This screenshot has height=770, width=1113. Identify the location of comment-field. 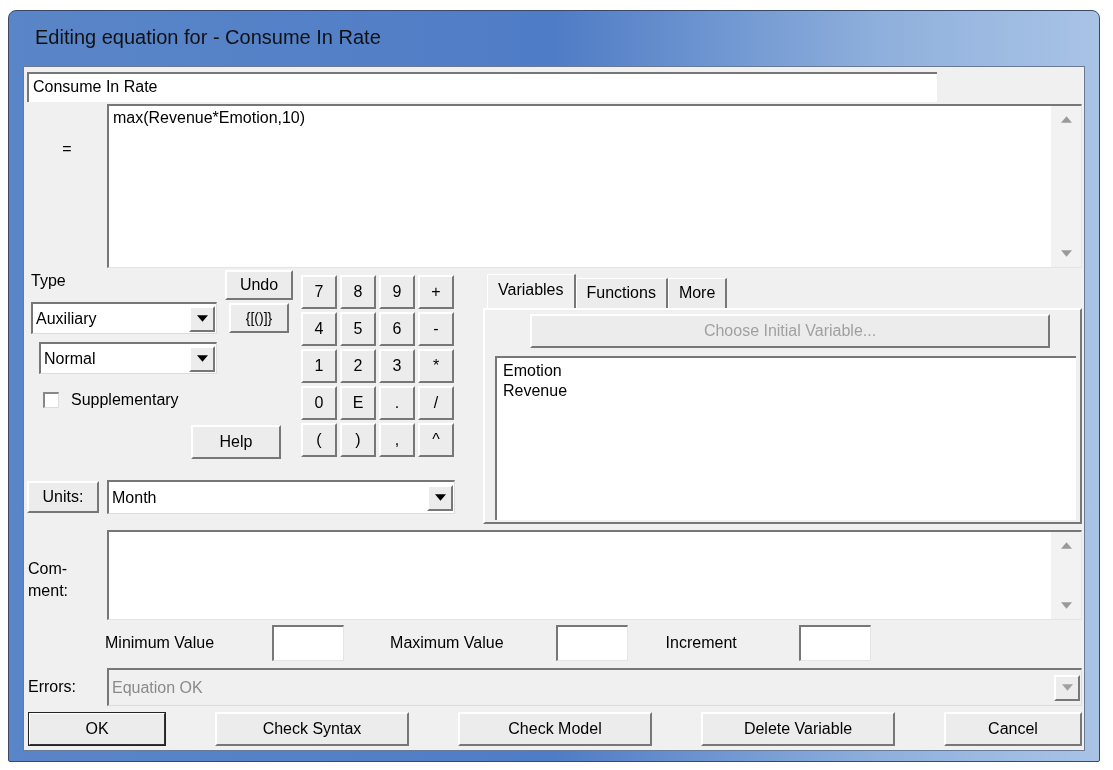
(594, 575).